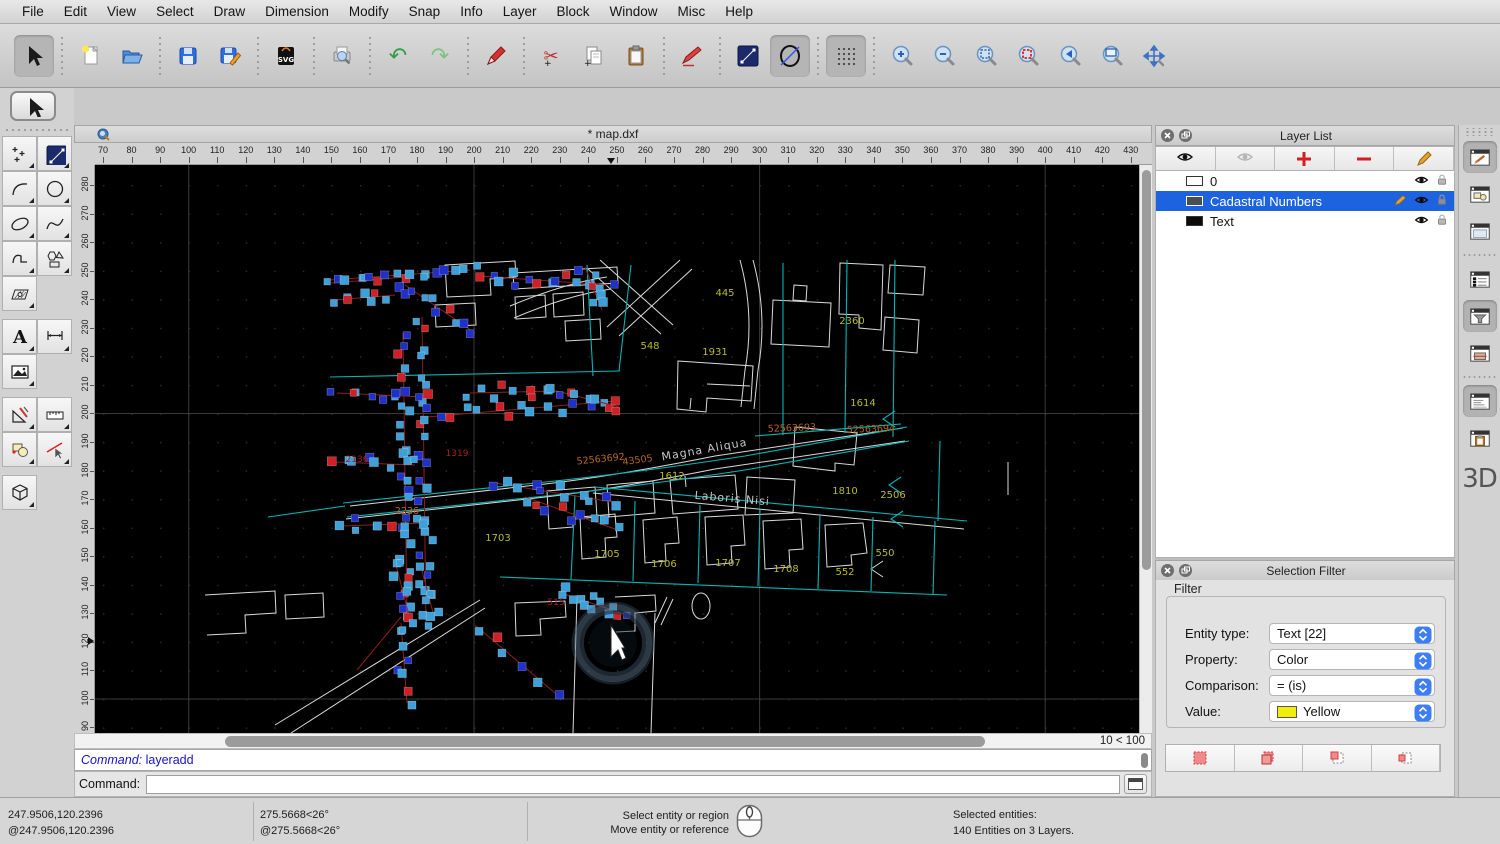 Image resolution: width=1500 pixels, height=844 pixels. I want to click on parcel-number-label: 550, so click(884, 553).